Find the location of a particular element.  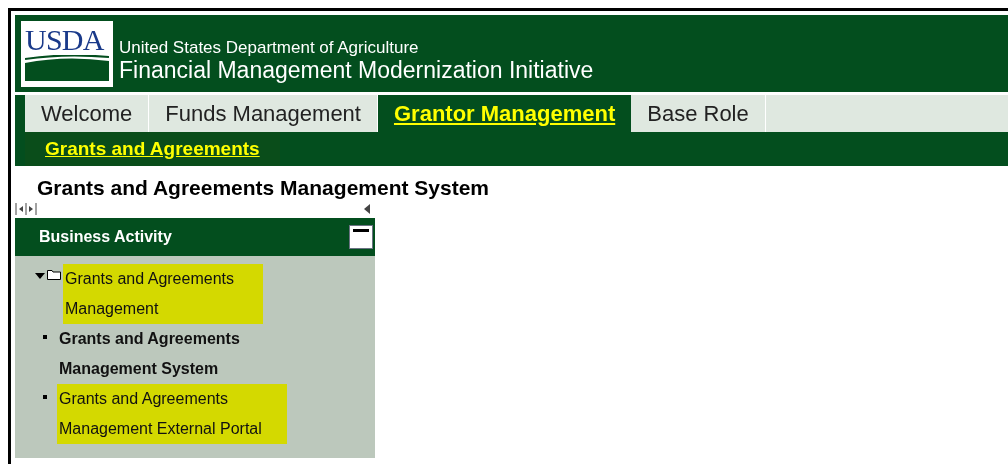

subnav-link: Grants and Agreements is located at coordinates (152, 149).